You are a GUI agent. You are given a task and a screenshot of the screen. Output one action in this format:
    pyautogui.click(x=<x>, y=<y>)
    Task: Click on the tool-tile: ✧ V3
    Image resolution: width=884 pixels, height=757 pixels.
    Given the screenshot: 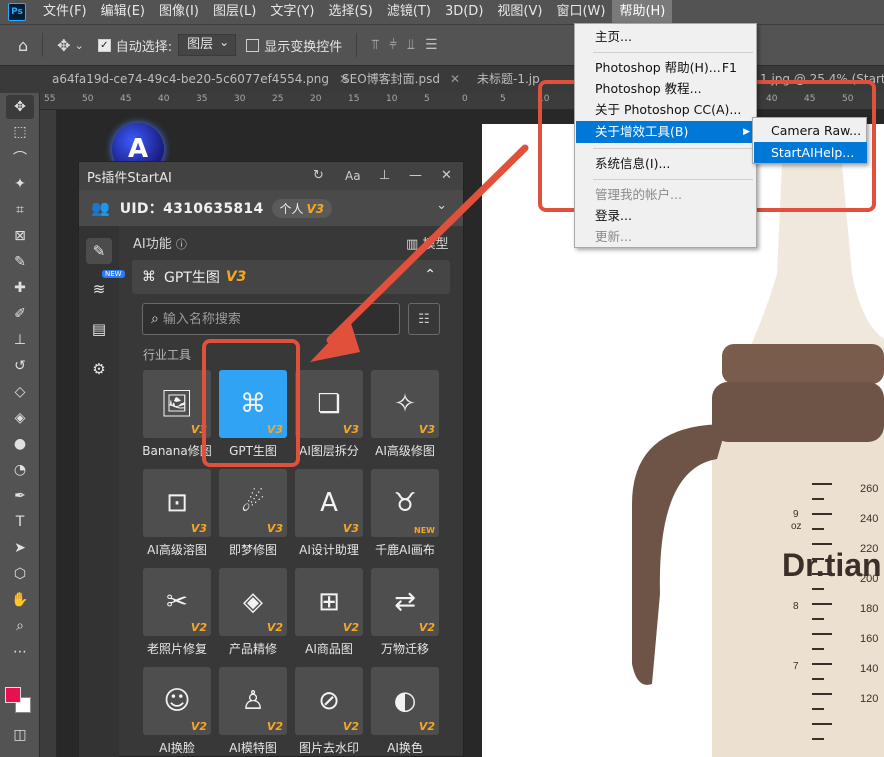 What is the action you would take?
    pyautogui.click(x=405, y=404)
    